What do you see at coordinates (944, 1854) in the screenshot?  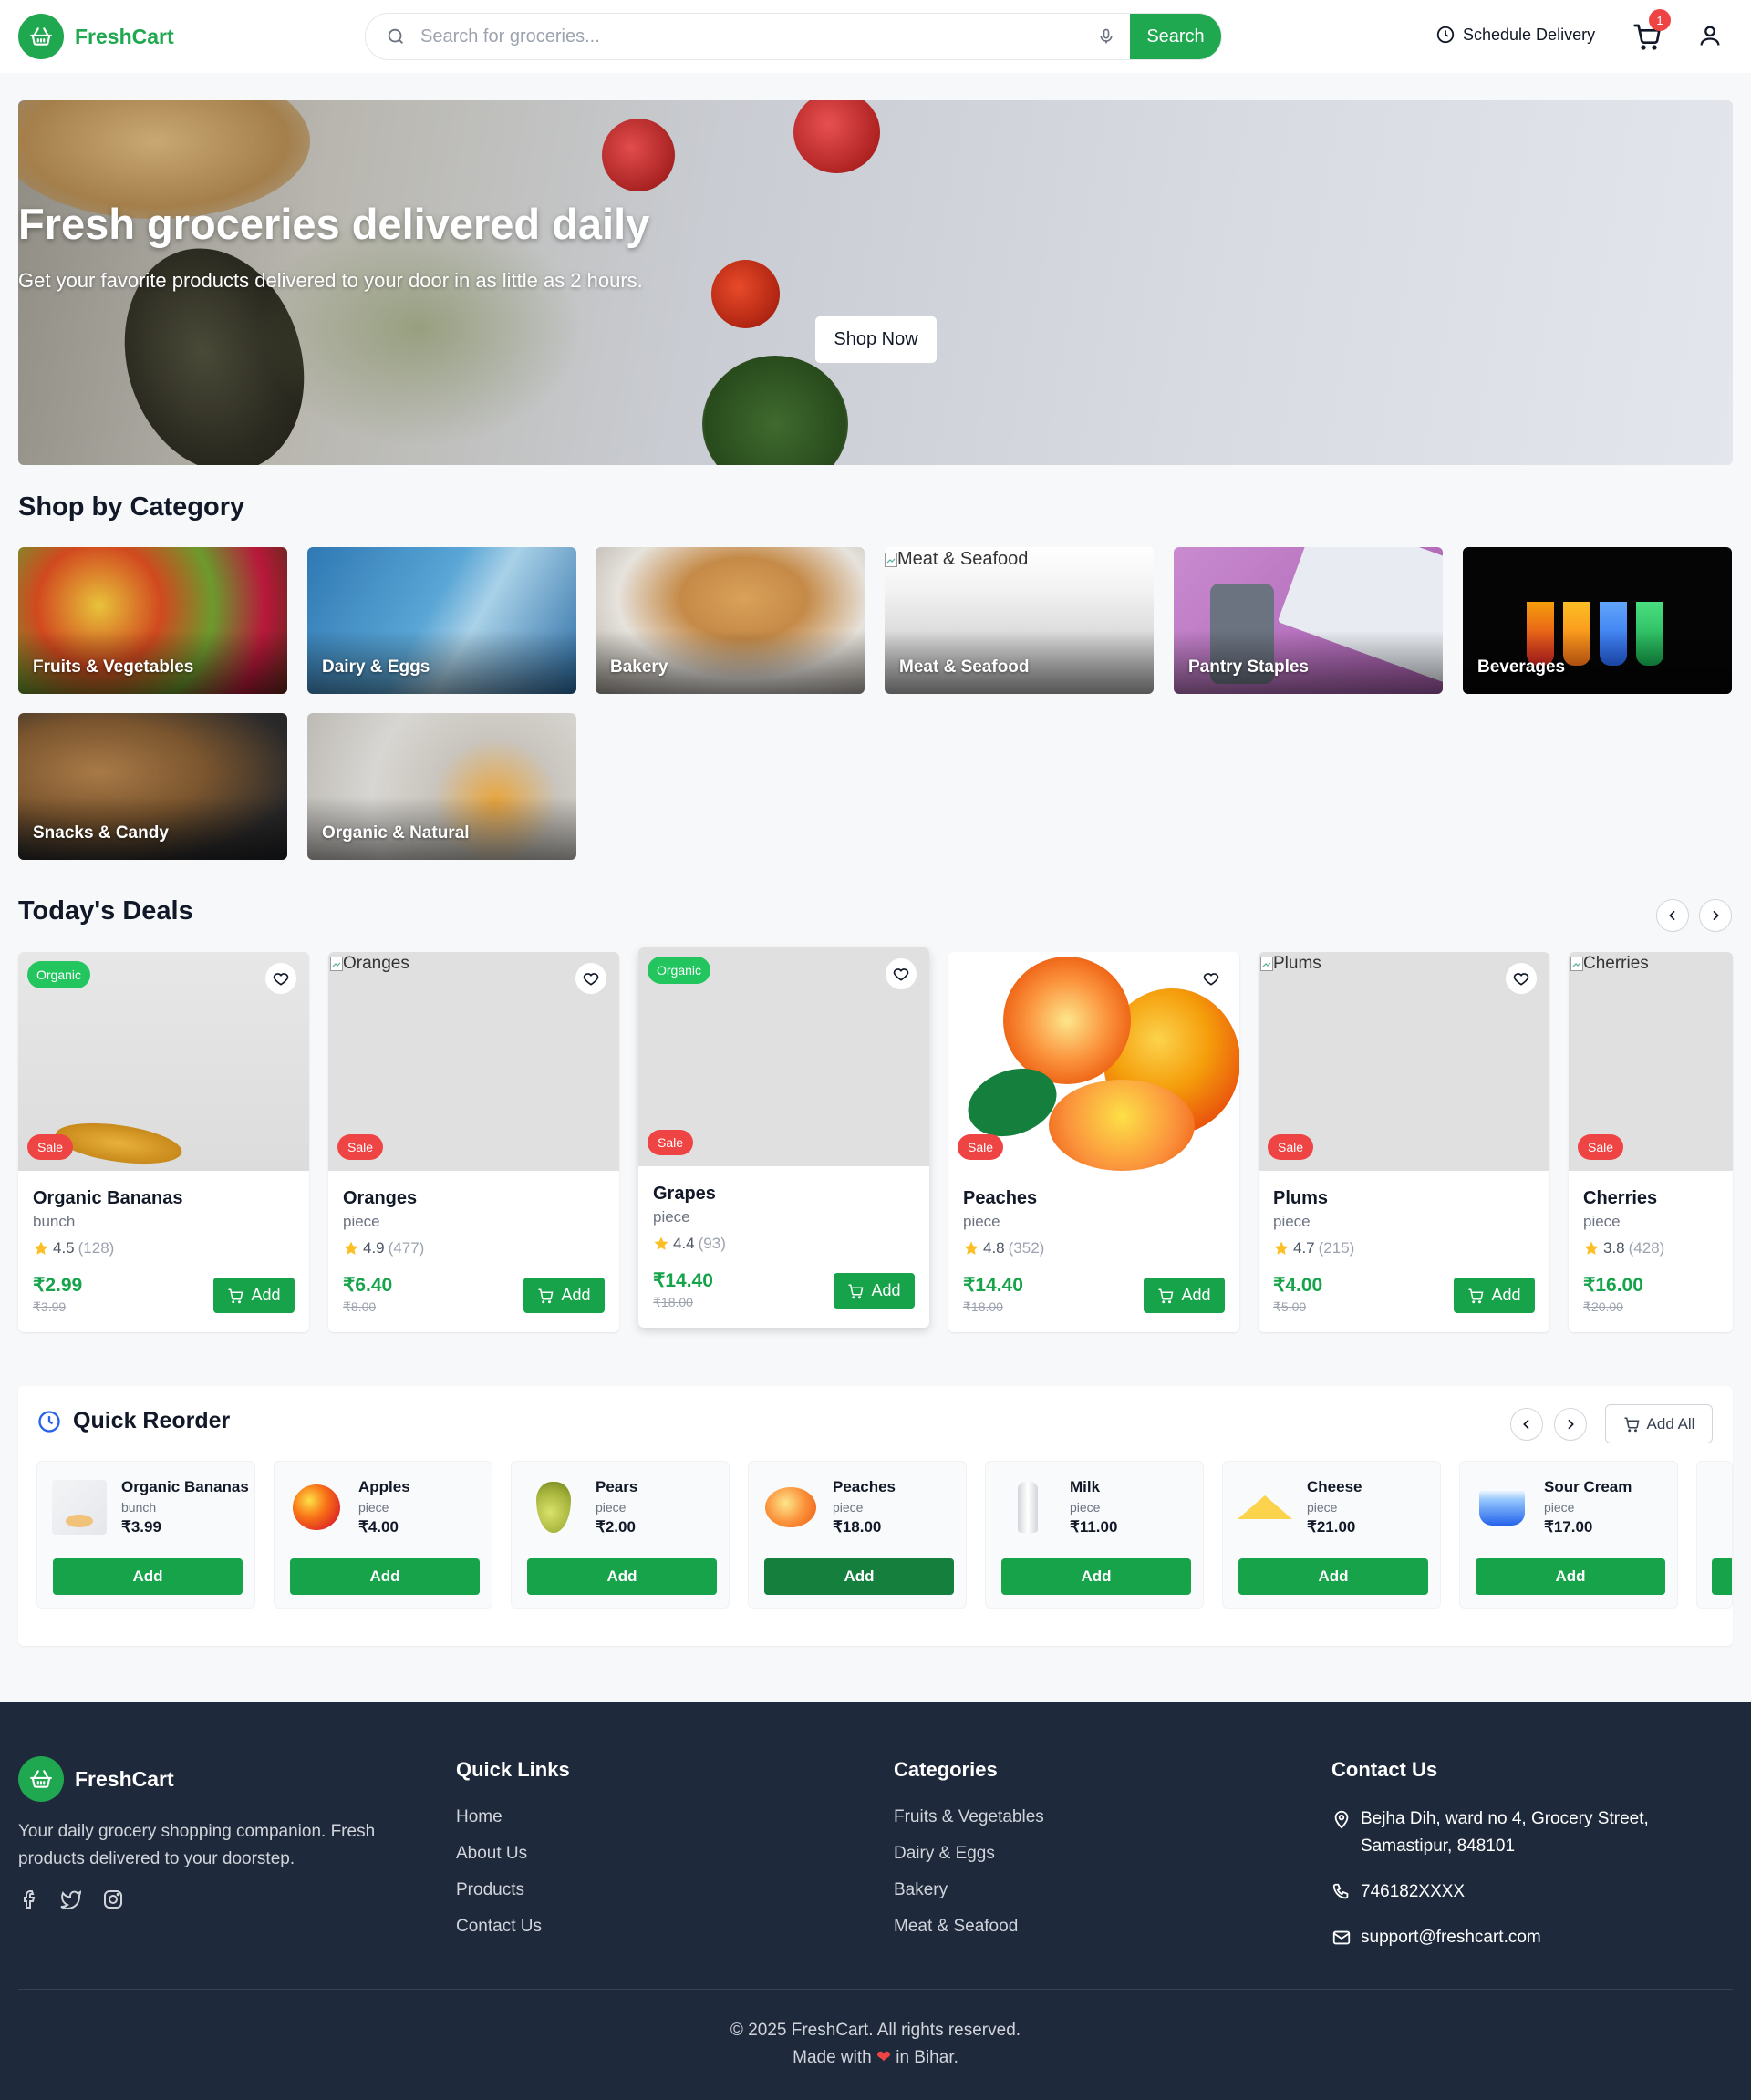 I see `footer-category-link: Dairy & Eggs` at bounding box center [944, 1854].